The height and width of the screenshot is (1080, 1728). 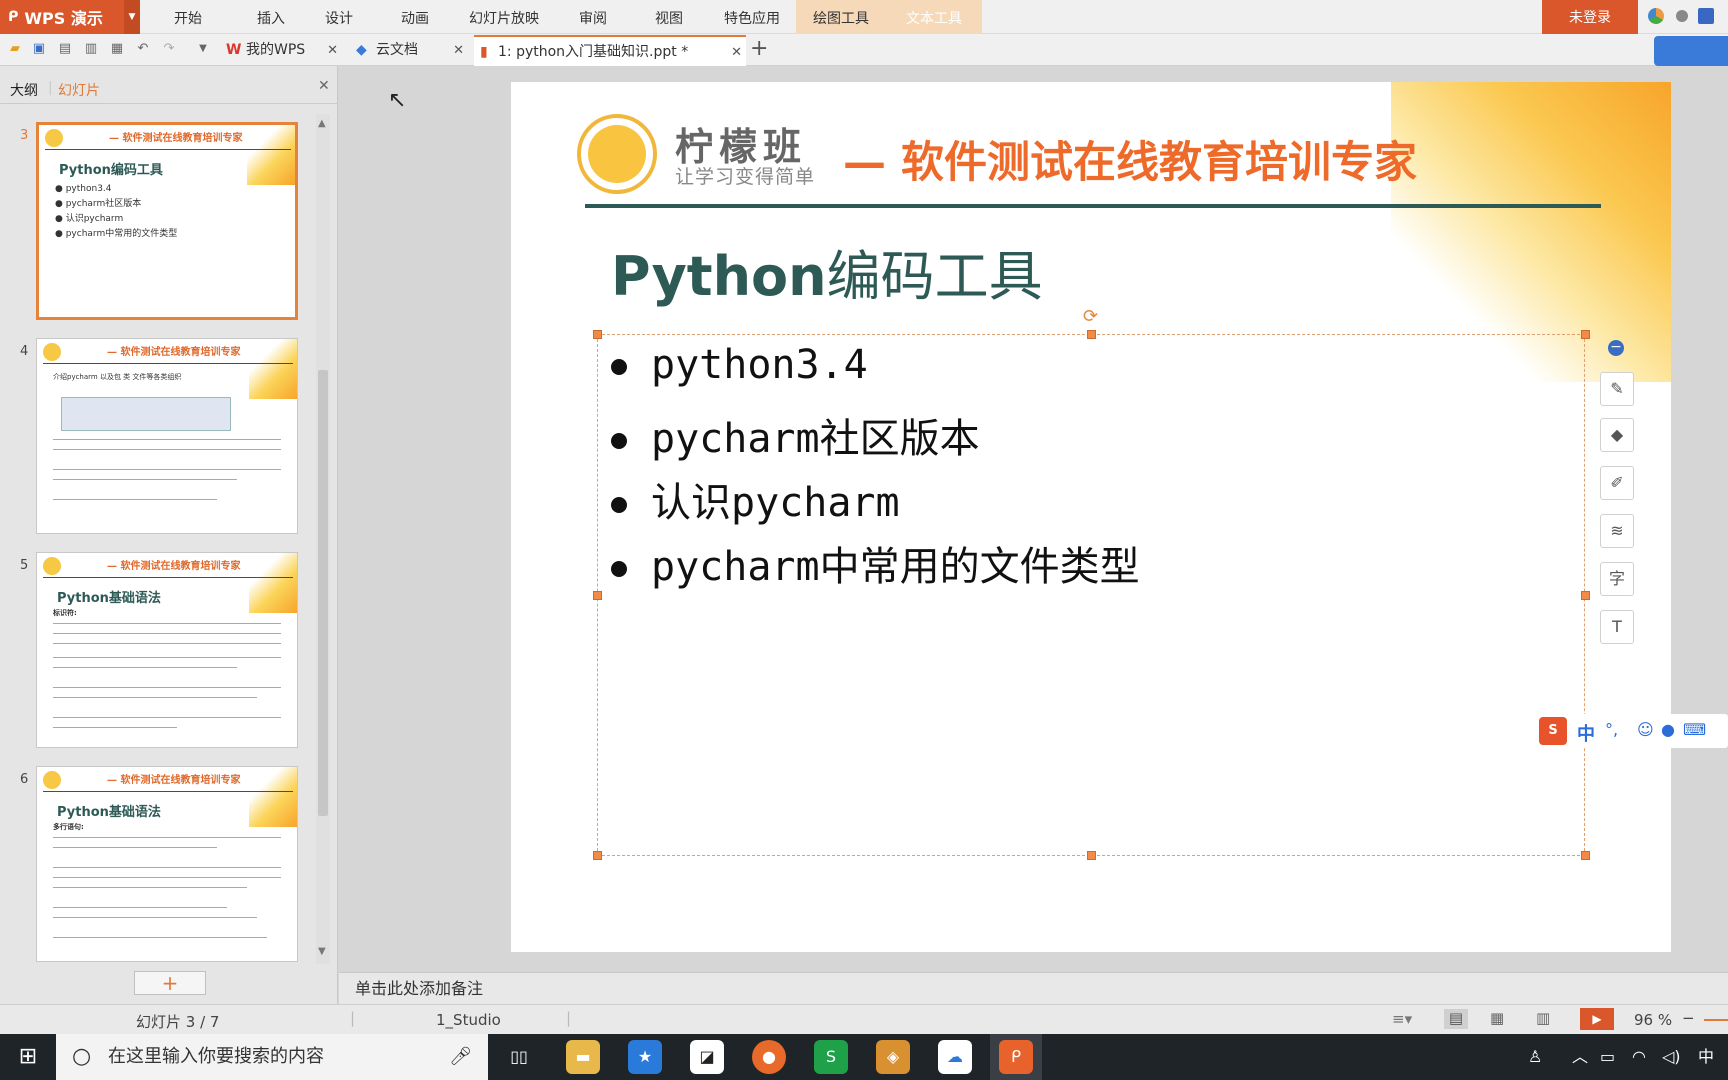 I want to click on pycharm-icon: ◈, so click(x=893, y=1057).